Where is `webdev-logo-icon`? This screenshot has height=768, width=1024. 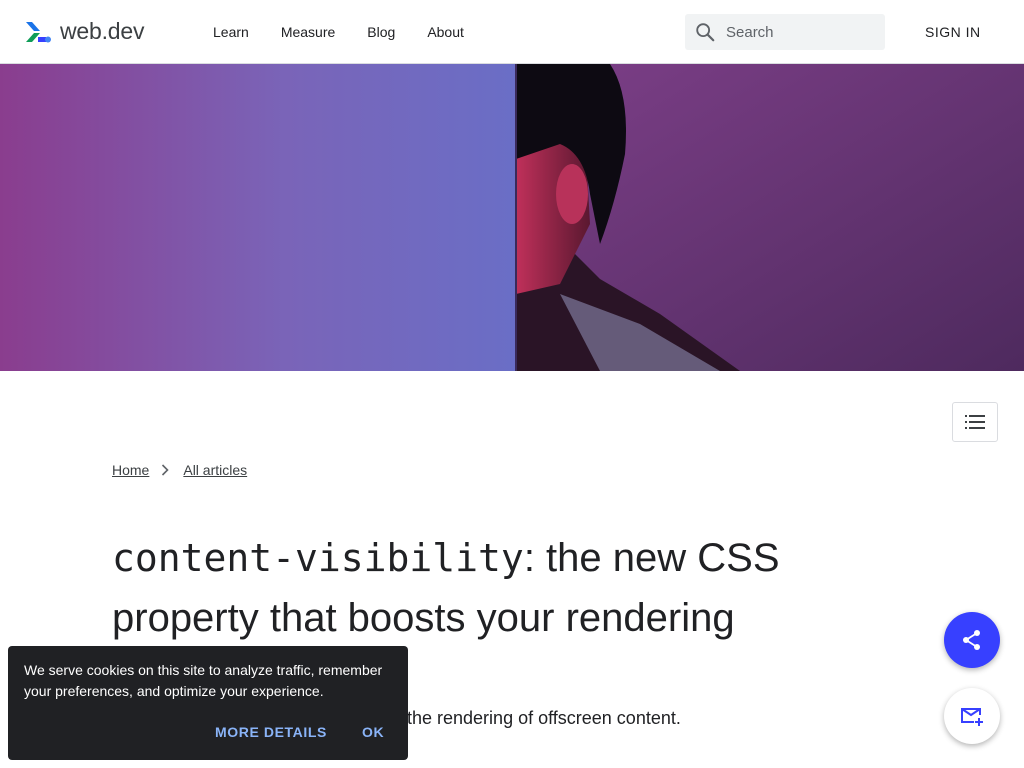
webdev-logo-icon is located at coordinates (38, 31).